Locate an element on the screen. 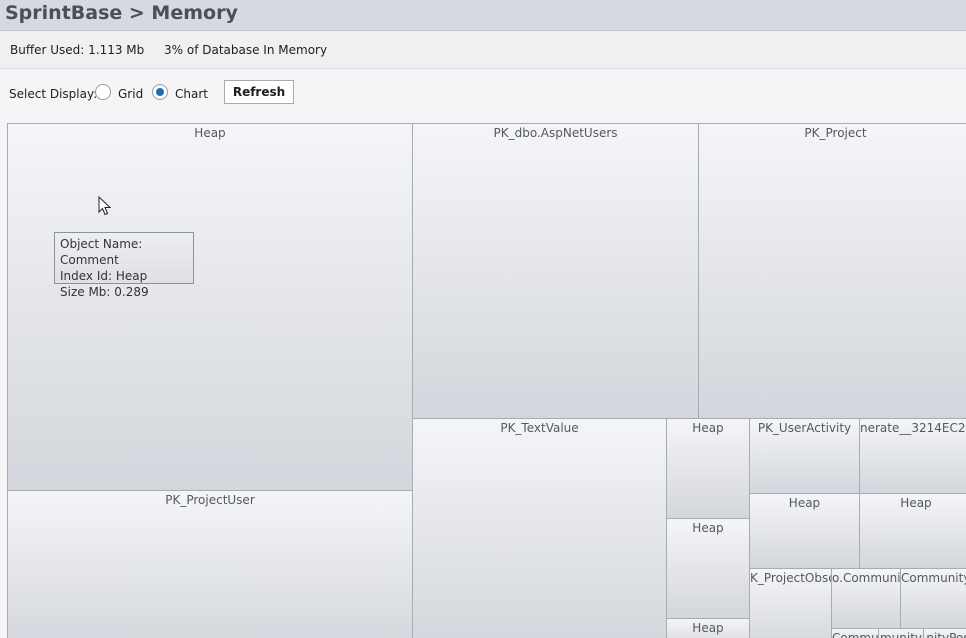 This screenshot has height=638, width=966. treemap-tile-community-c: CommunityC is located at coordinates (933, 598).